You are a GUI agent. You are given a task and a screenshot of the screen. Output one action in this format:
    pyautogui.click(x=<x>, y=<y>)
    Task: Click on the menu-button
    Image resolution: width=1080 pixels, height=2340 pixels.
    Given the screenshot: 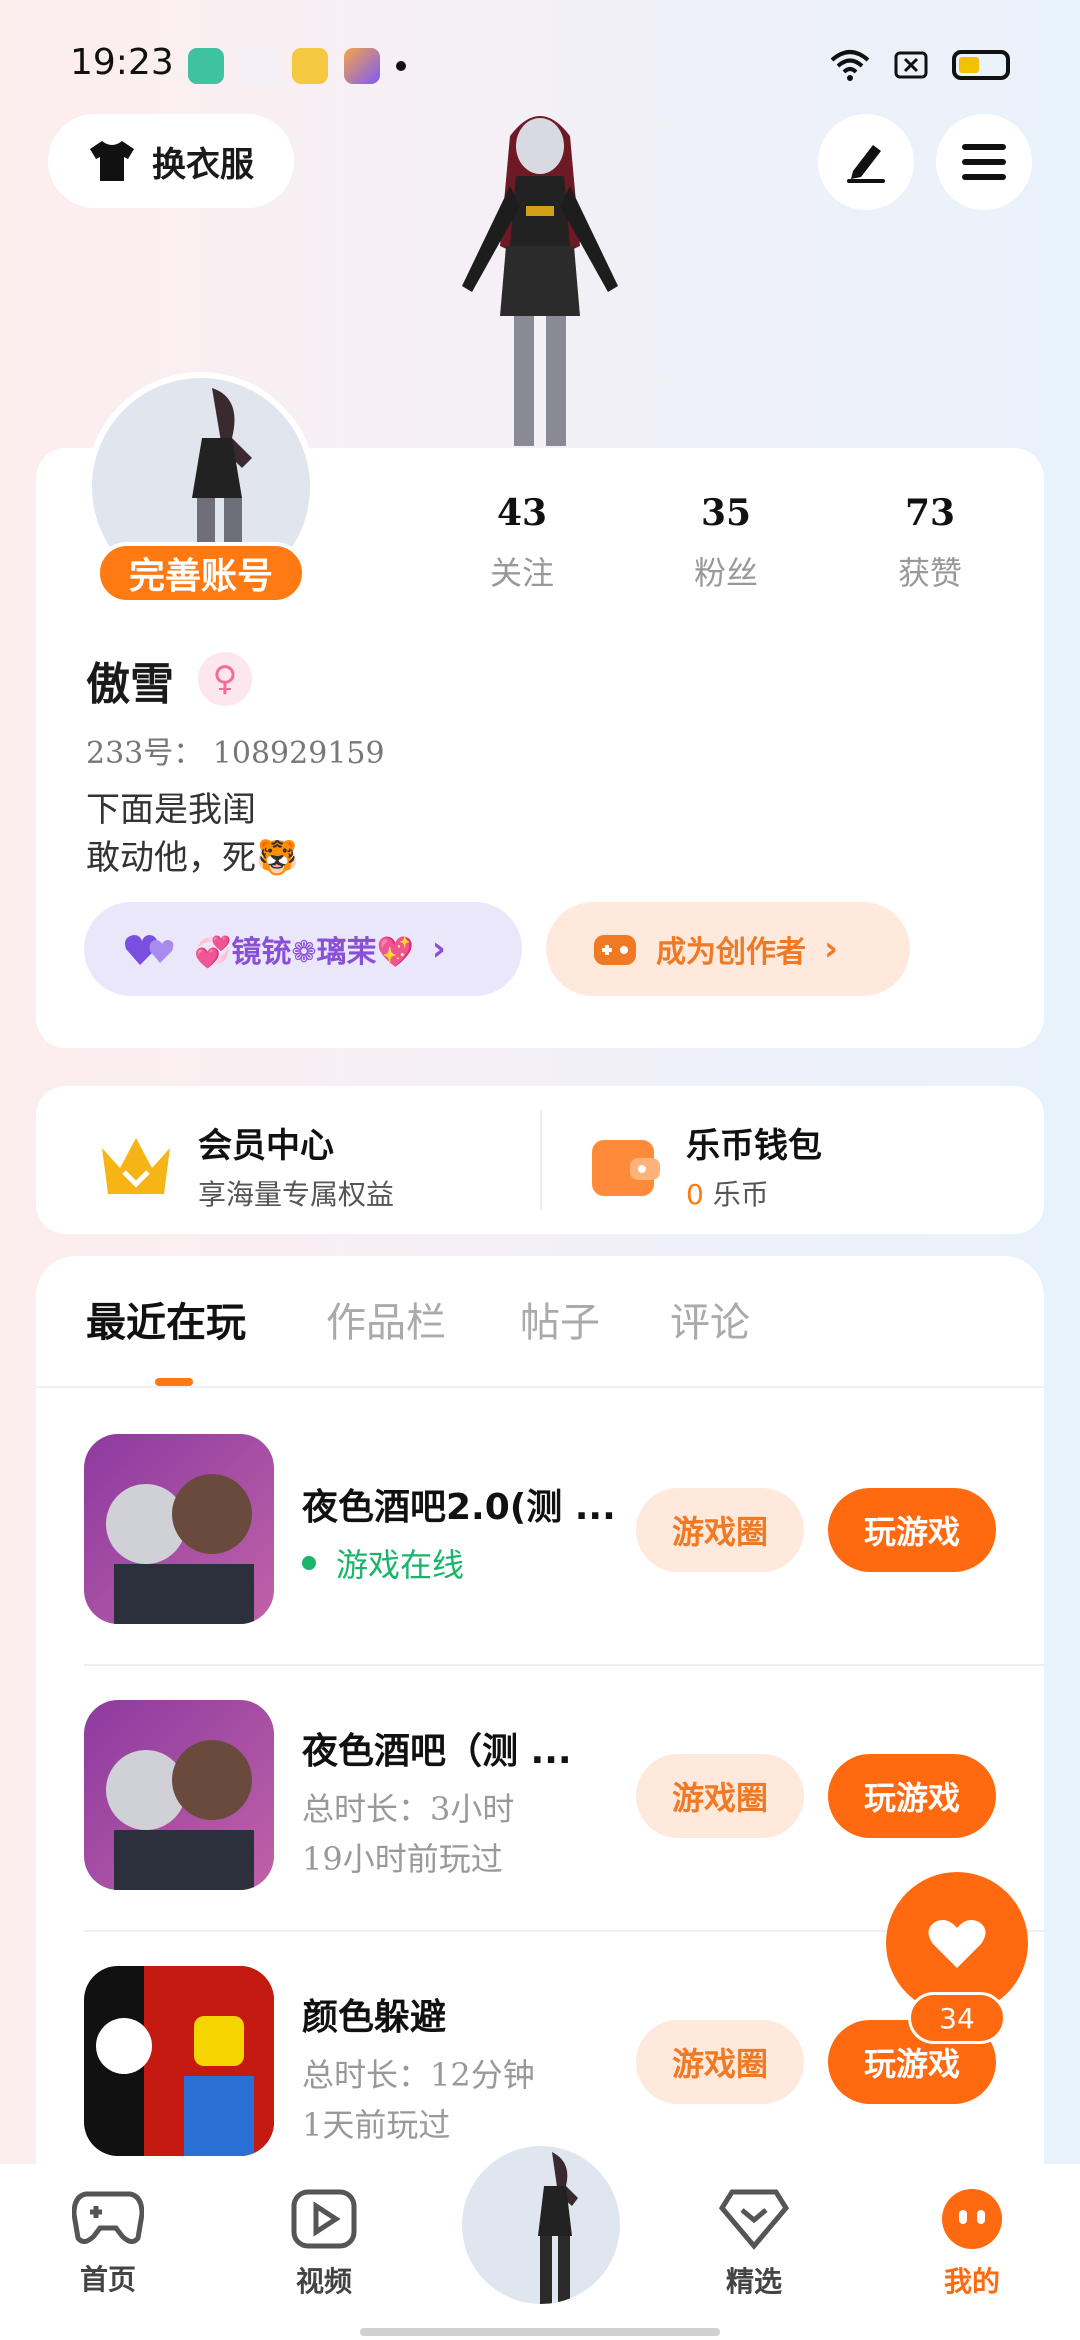 What is the action you would take?
    pyautogui.click(x=984, y=162)
    